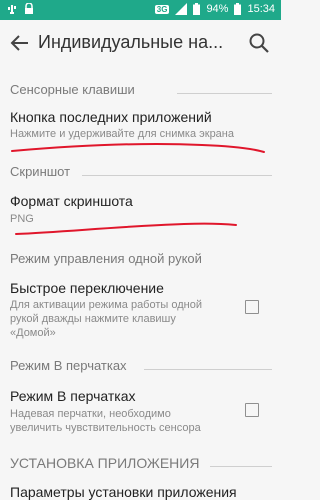 The width and height of the screenshot is (320, 500). I want to click on back-button, so click(20, 43).